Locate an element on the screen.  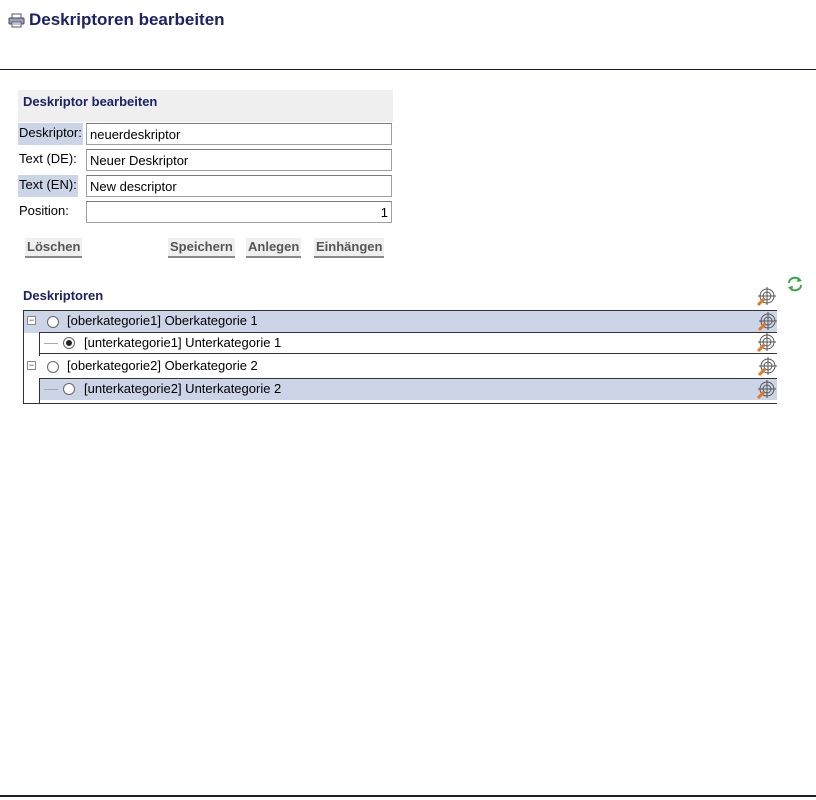
footer-divider is located at coordinates (408, 796).